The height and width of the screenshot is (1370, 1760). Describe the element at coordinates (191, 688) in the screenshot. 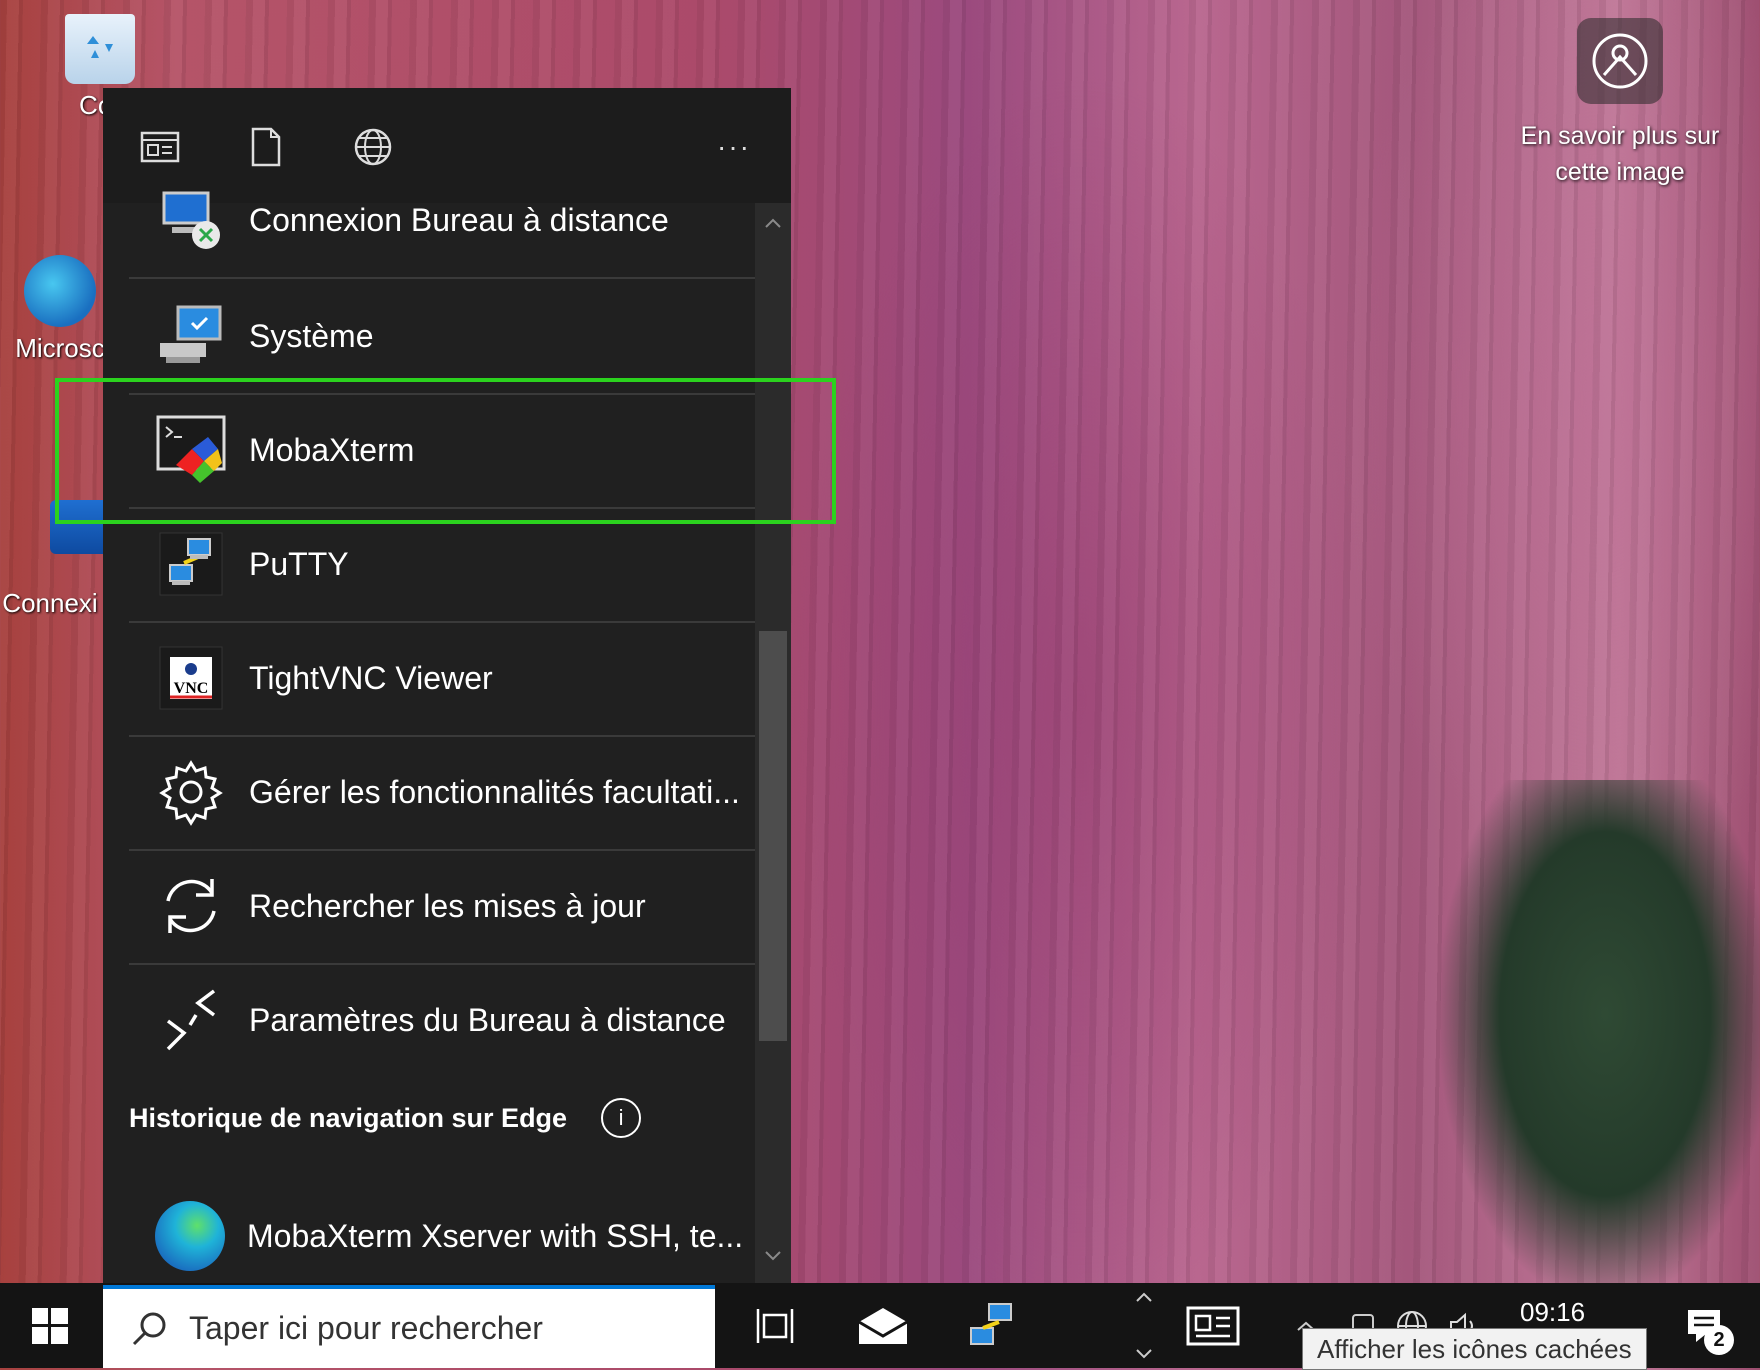

I see `svg-text: VNC` at that location.